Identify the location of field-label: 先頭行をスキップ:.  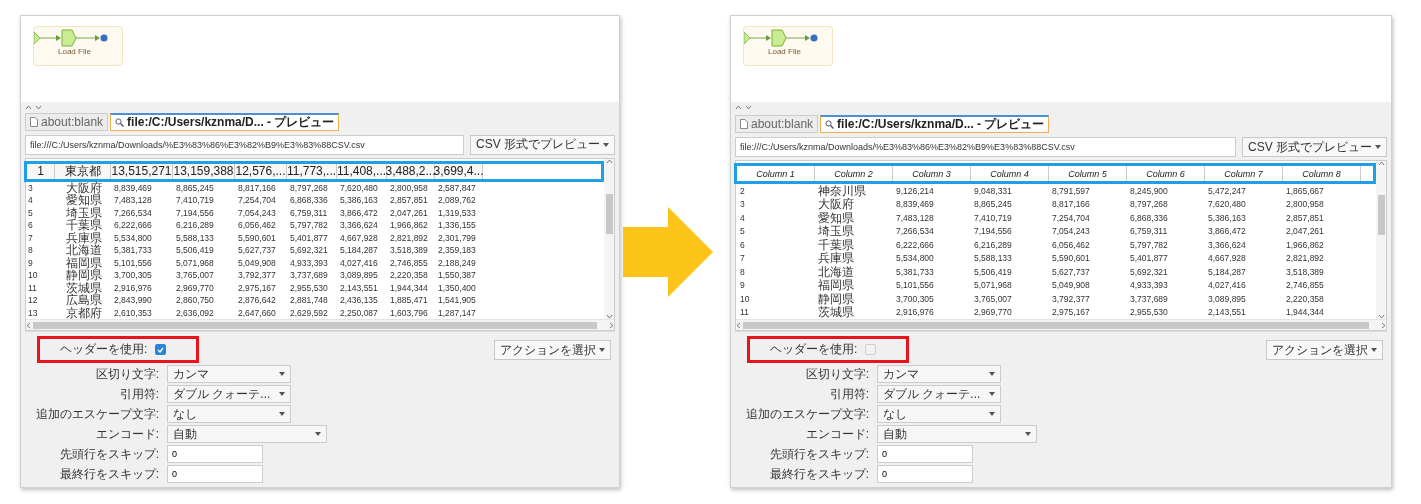
(108, 454).